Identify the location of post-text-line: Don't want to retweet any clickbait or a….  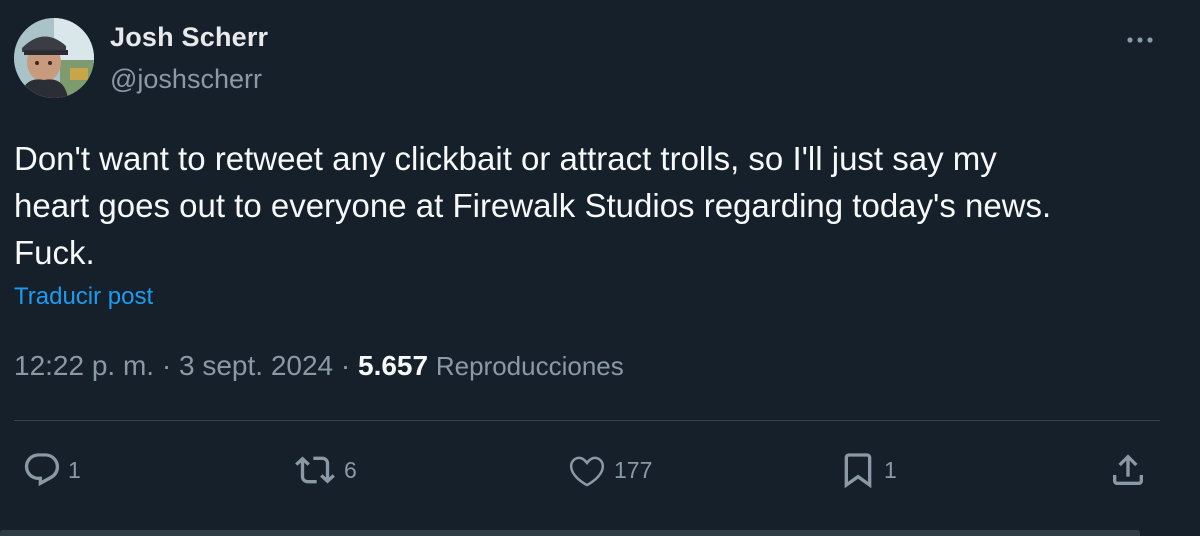
(505, 158).